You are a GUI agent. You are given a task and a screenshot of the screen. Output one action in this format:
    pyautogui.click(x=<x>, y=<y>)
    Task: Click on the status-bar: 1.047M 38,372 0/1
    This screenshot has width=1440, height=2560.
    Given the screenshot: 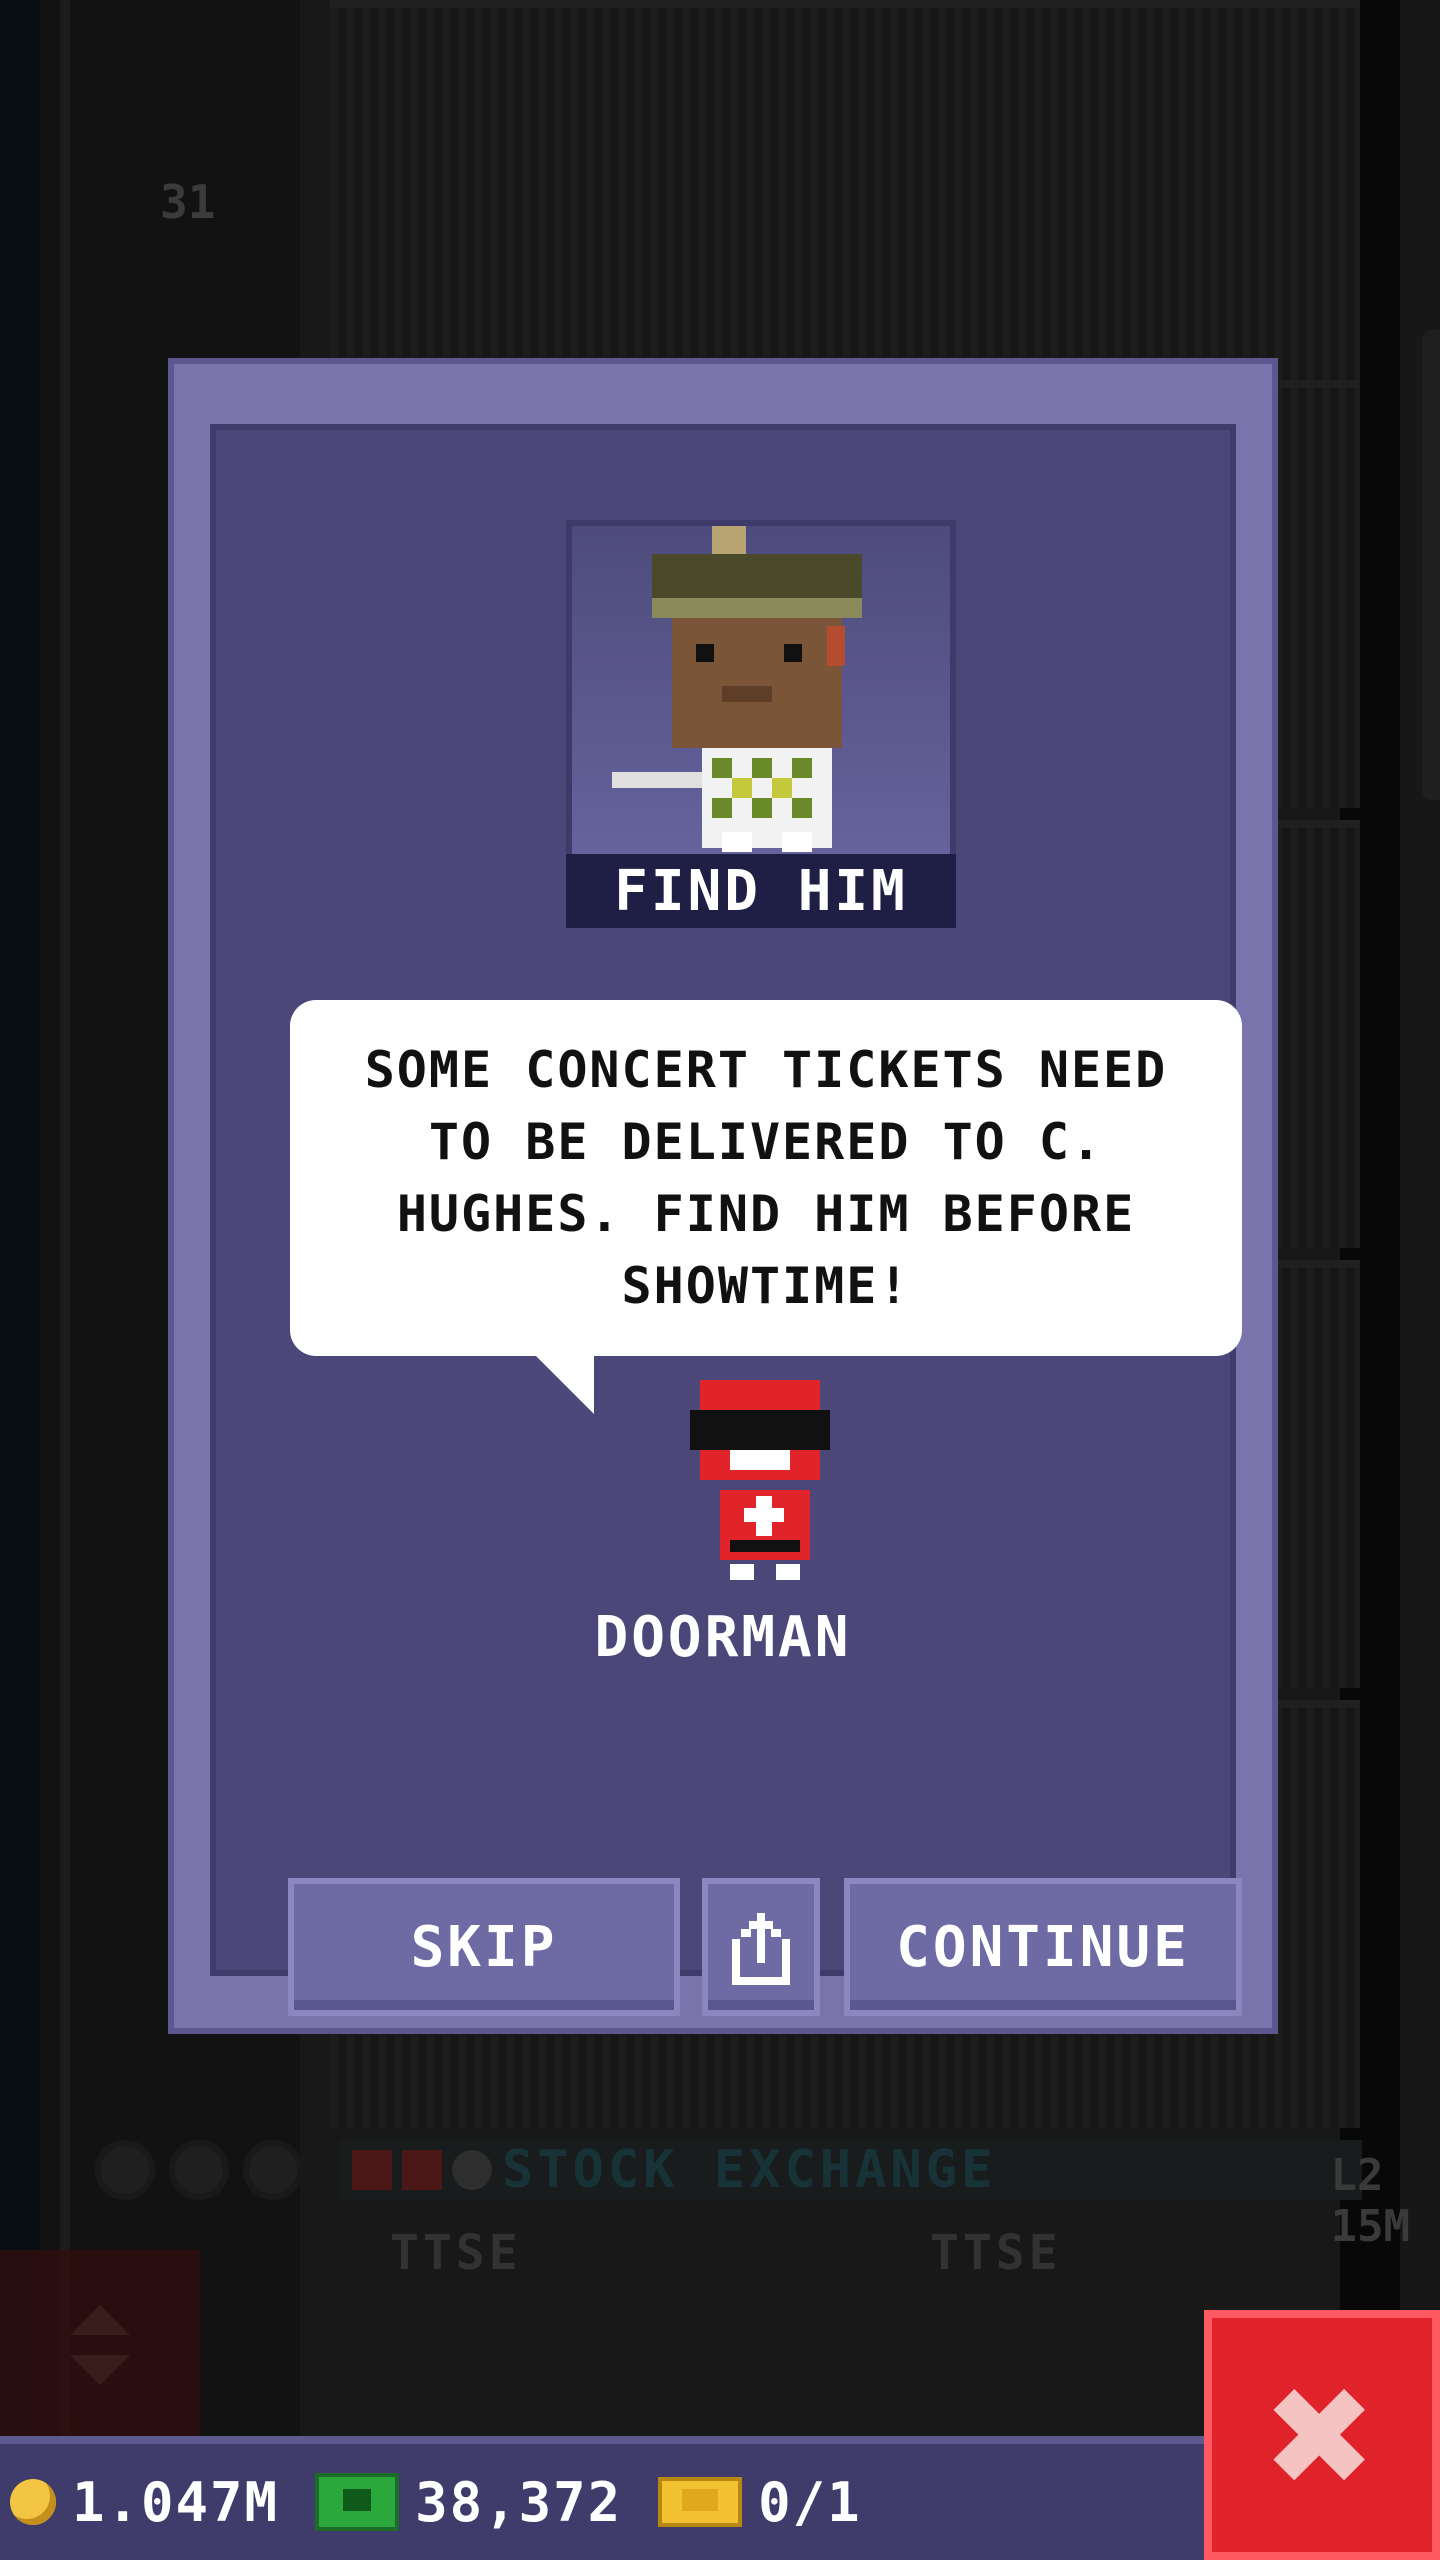 What is the action you would take?
    pyautogui.click(x=605, y=2498)
    